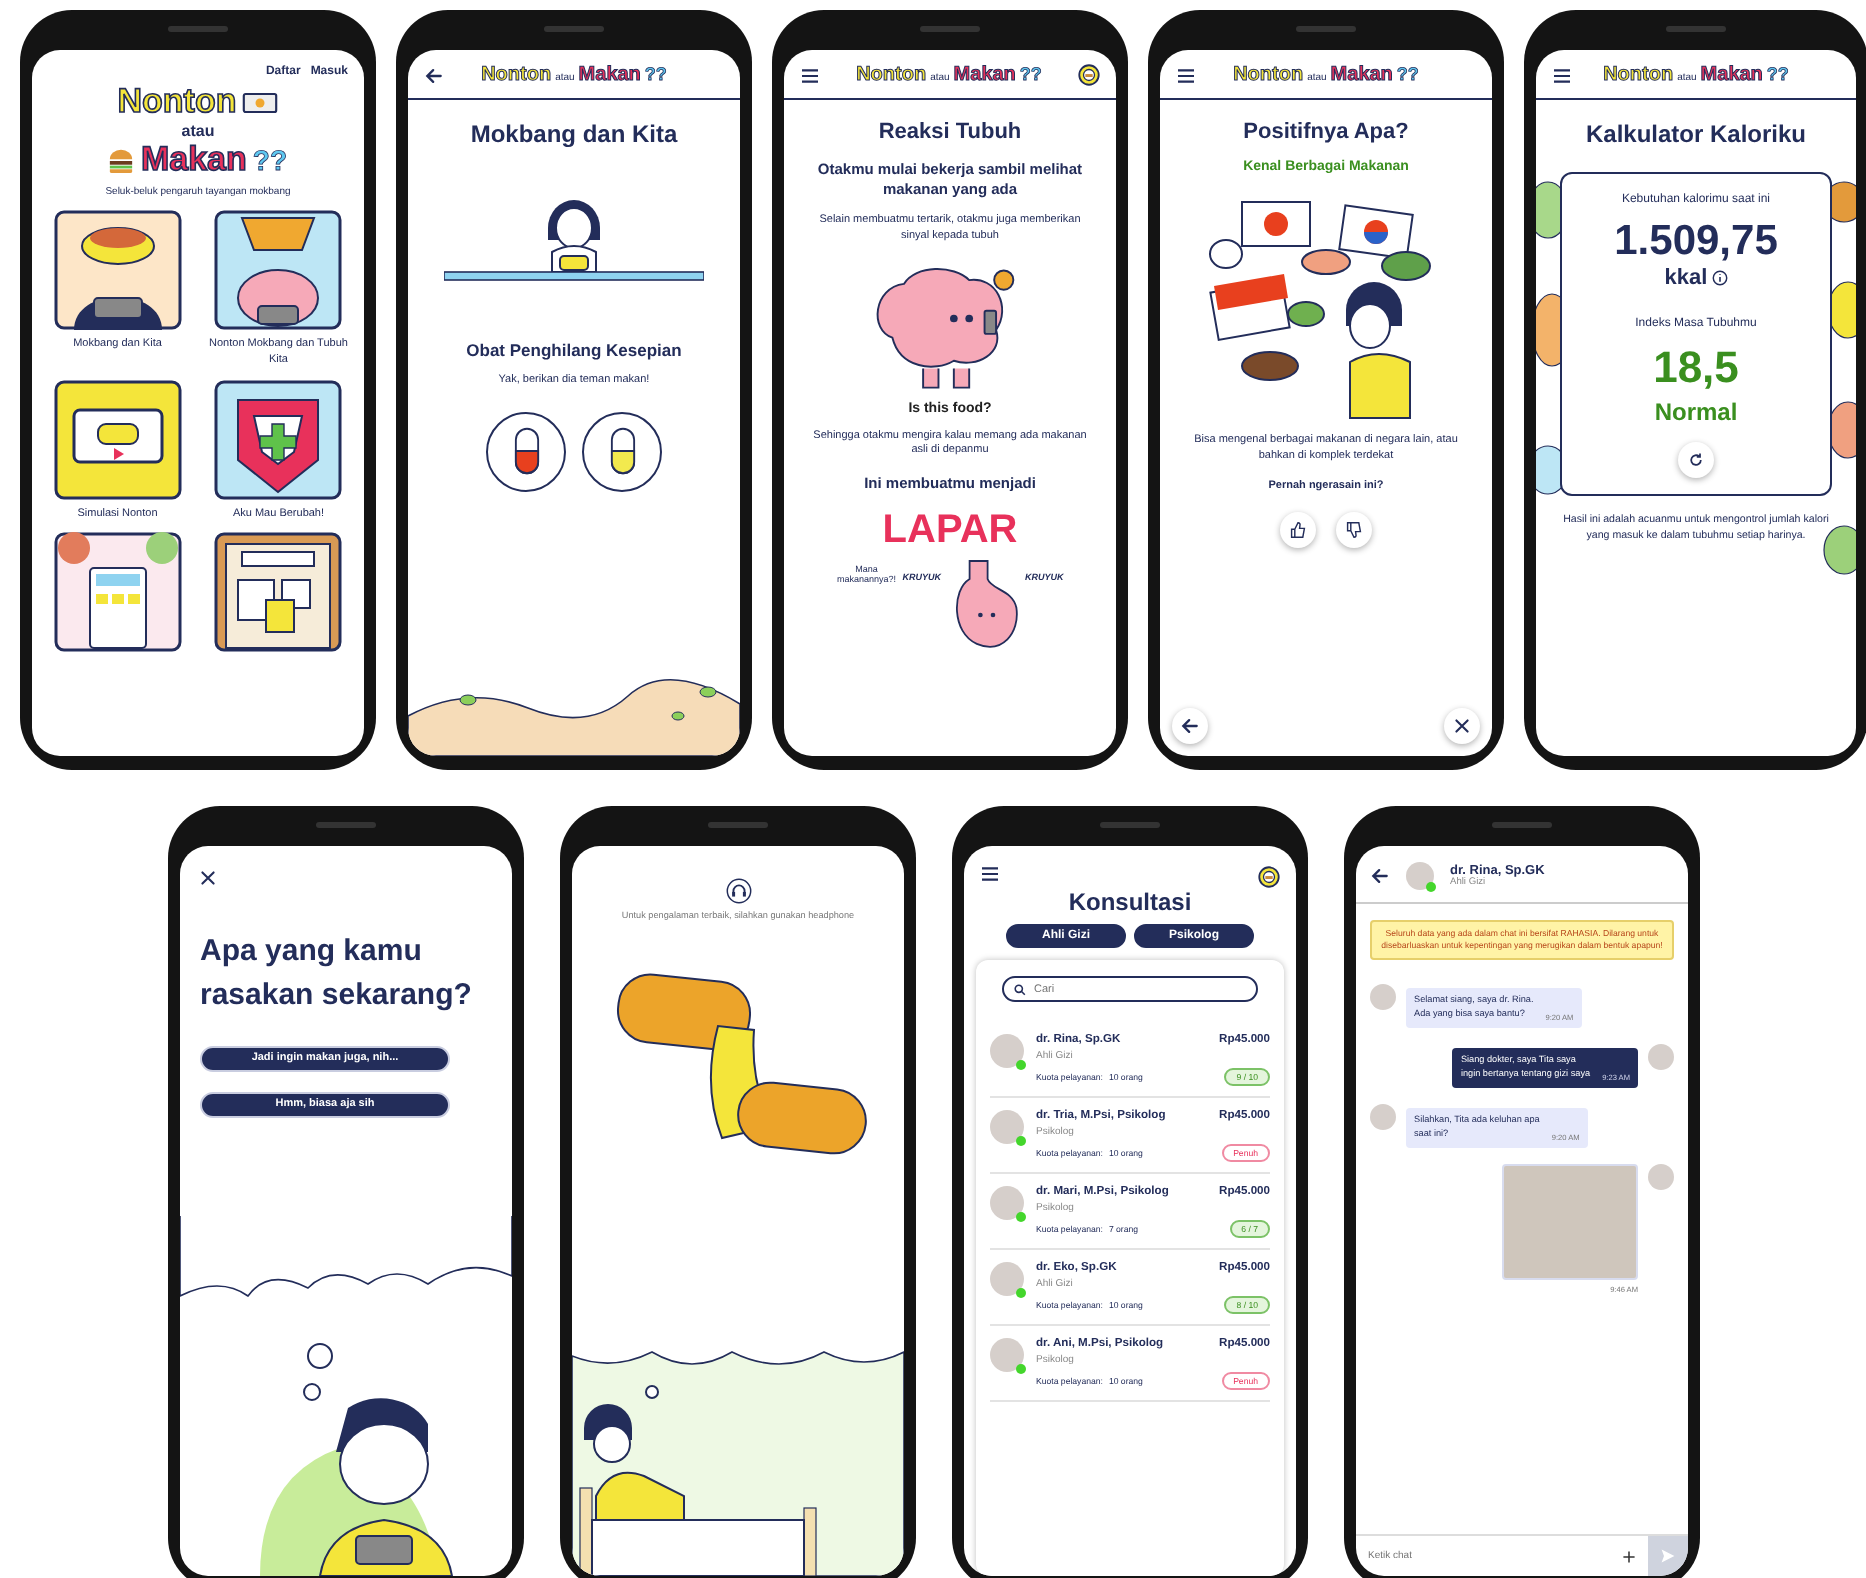 The height and width of the screenshot is (1578, 1866). I want to click on hero-shield-drawing, so click(278, 439).